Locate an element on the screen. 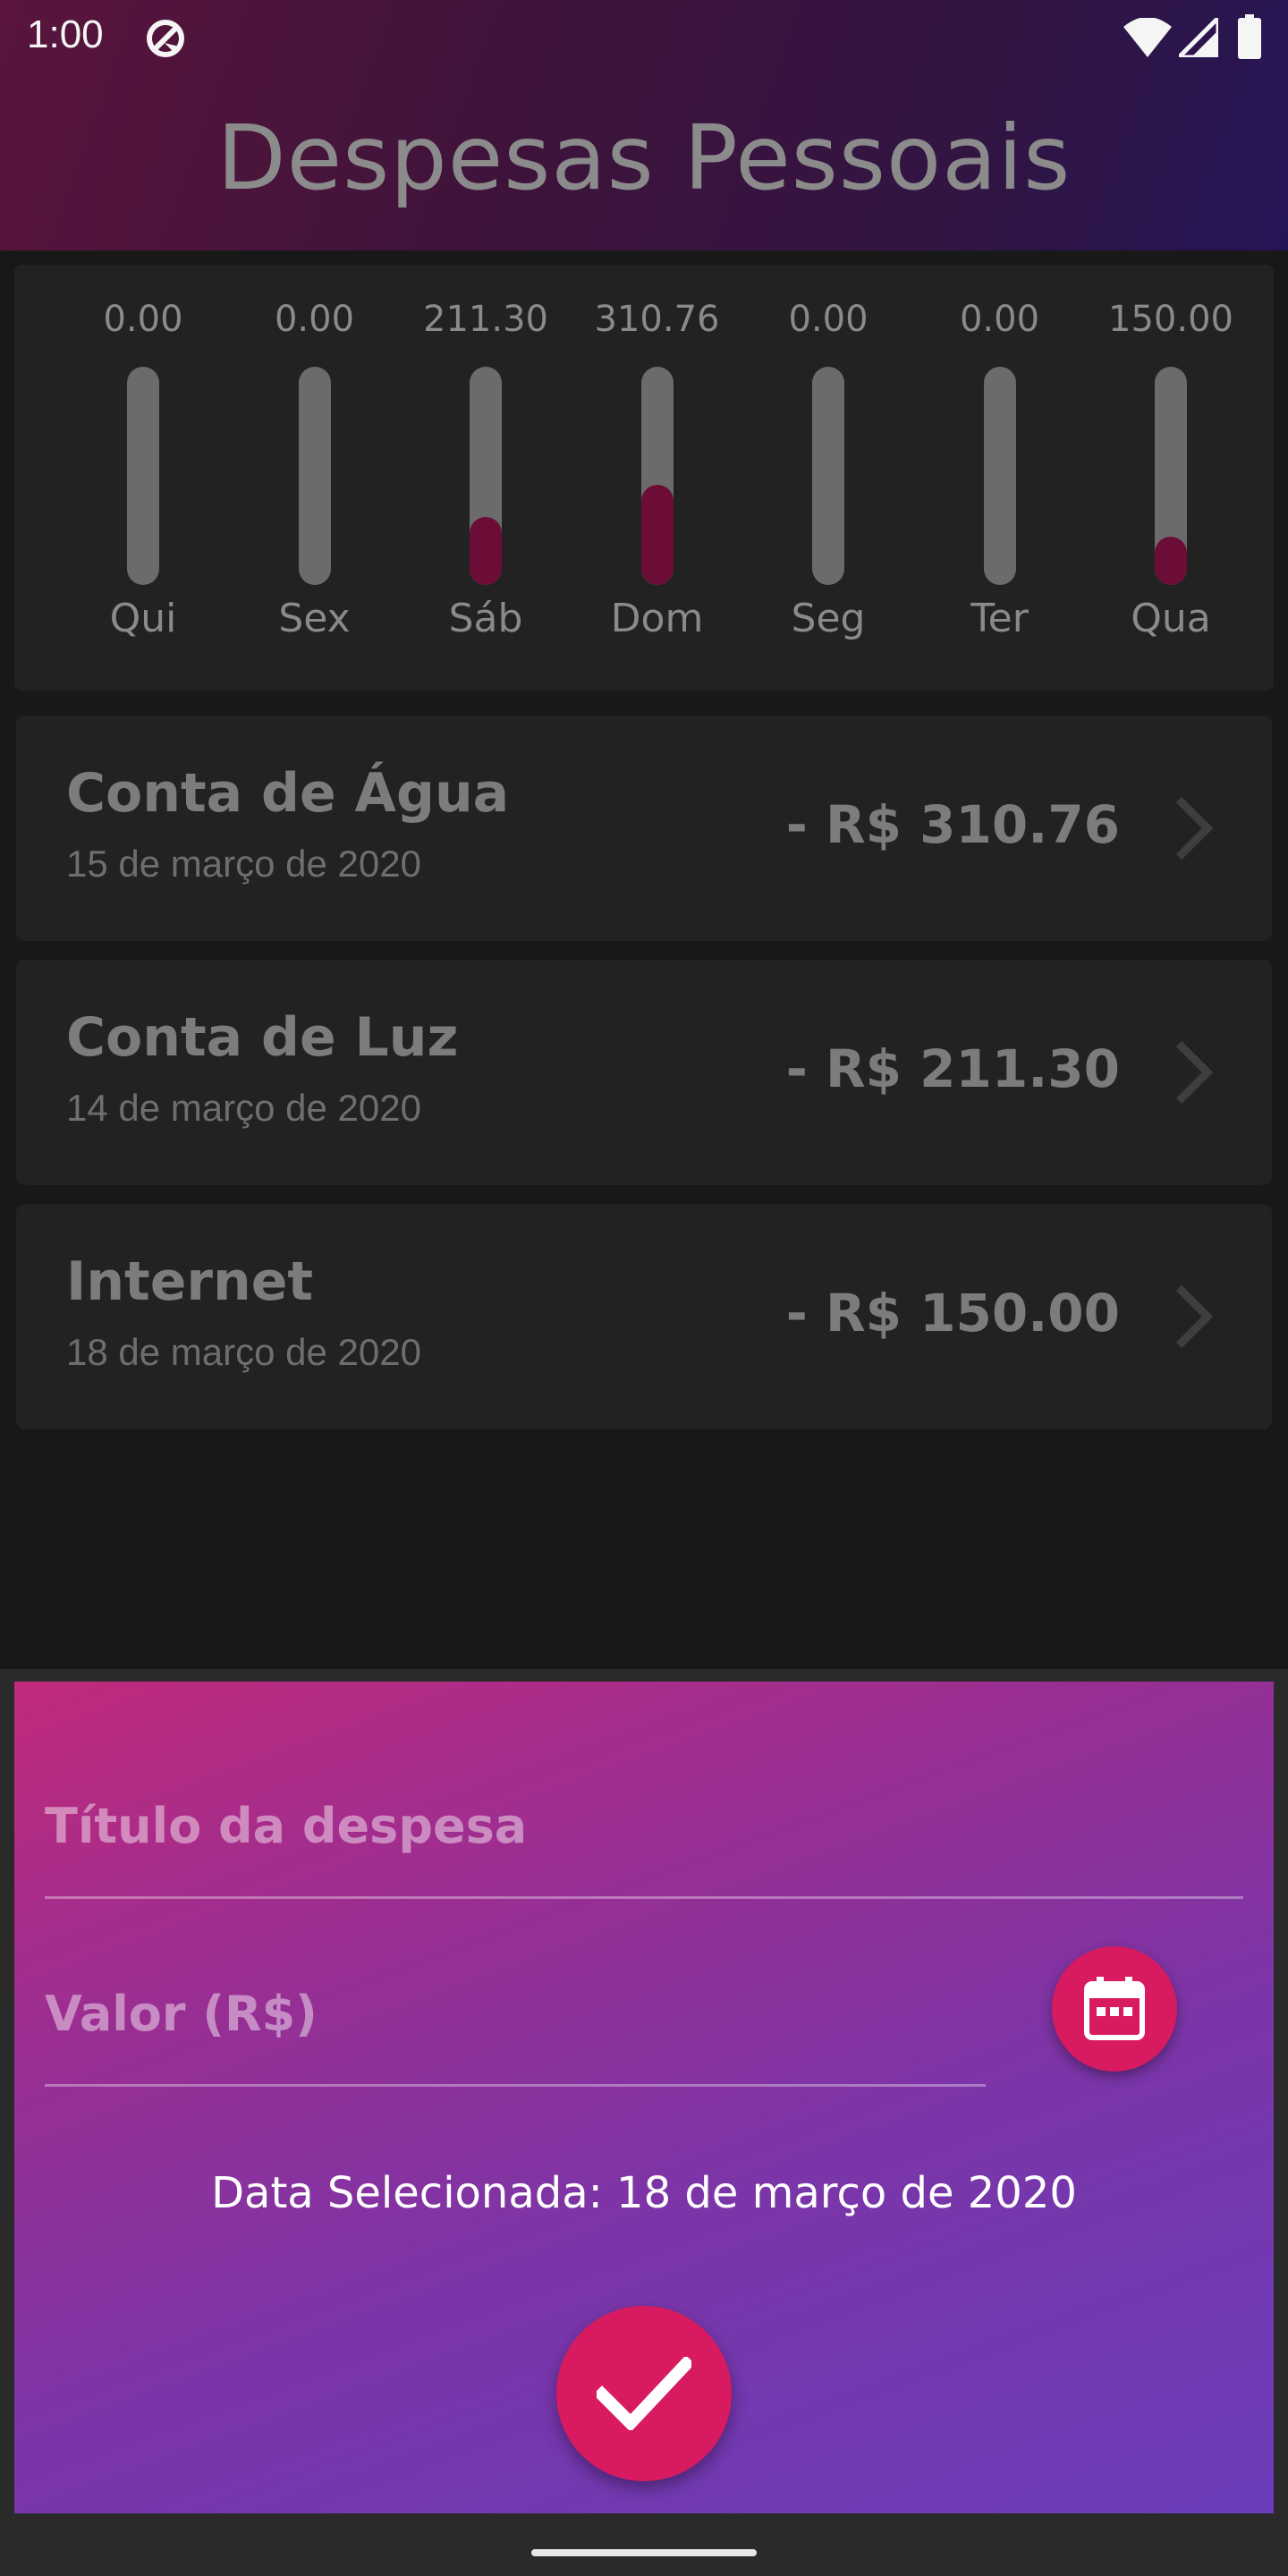 This screenshot has width=1288, height=2576. confirm-button is located at coordinates (644, 2393).